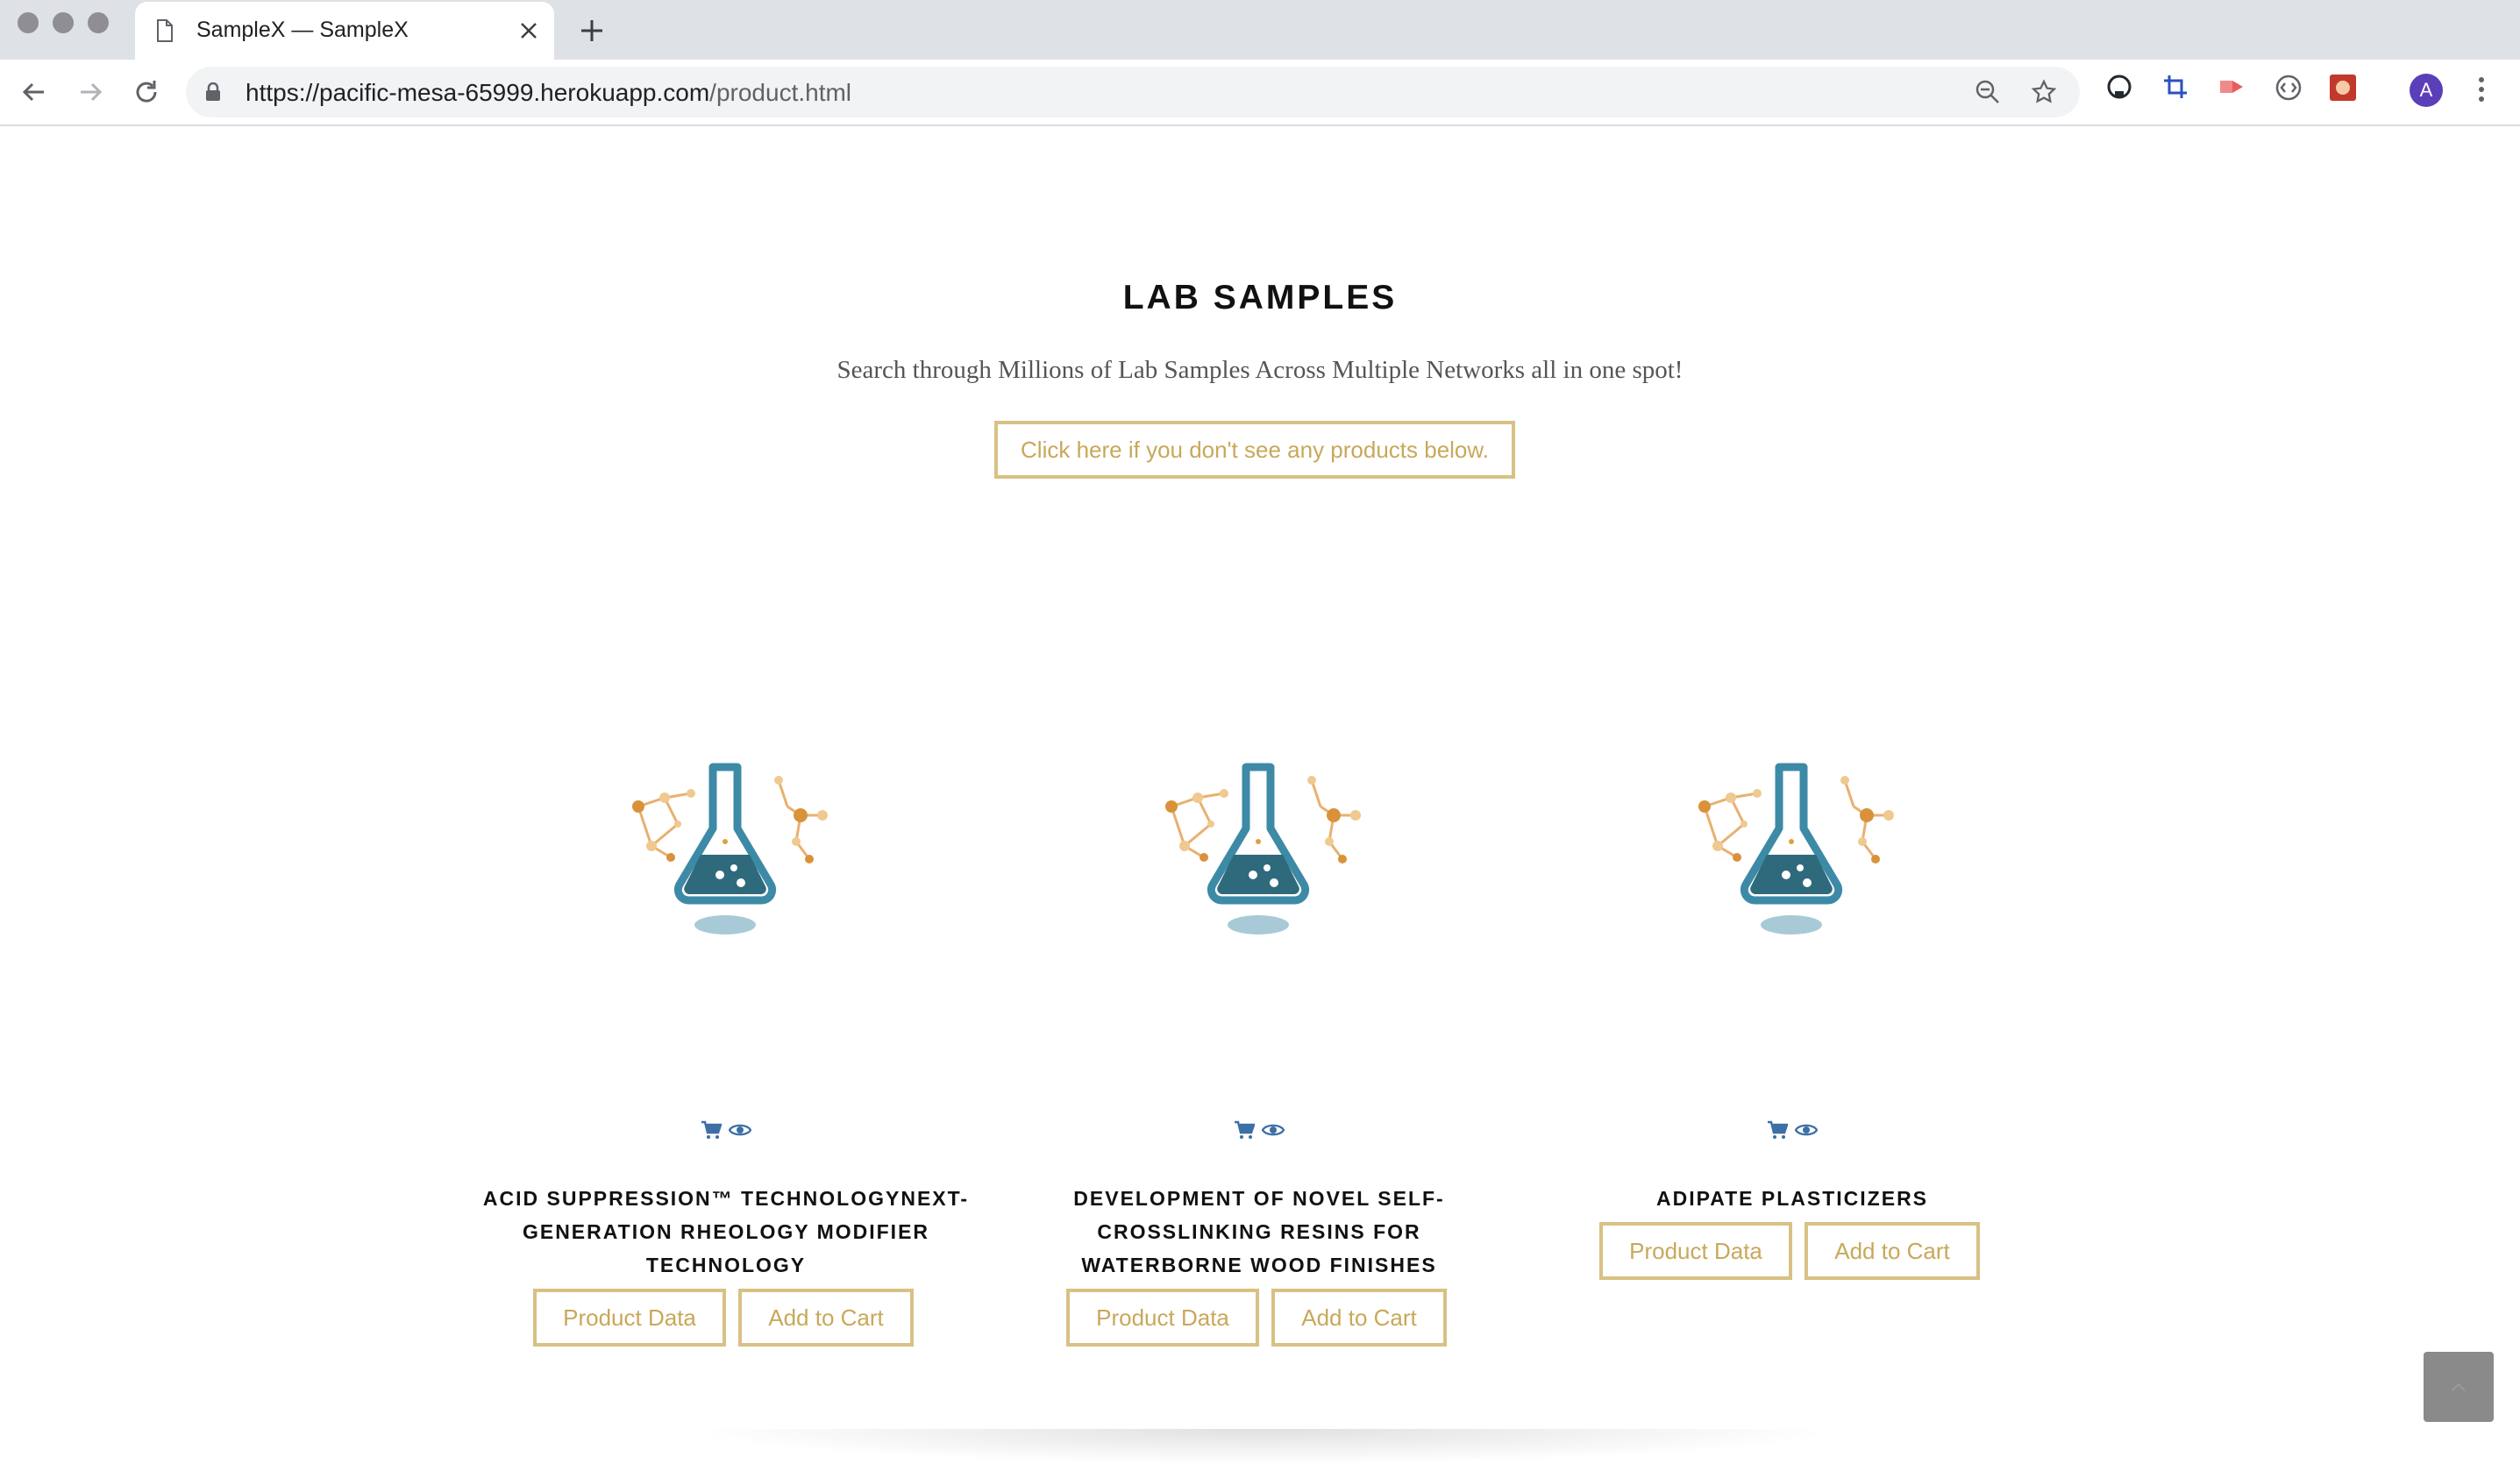  I want to click on back-to-top-button, so click(2459, 1387).